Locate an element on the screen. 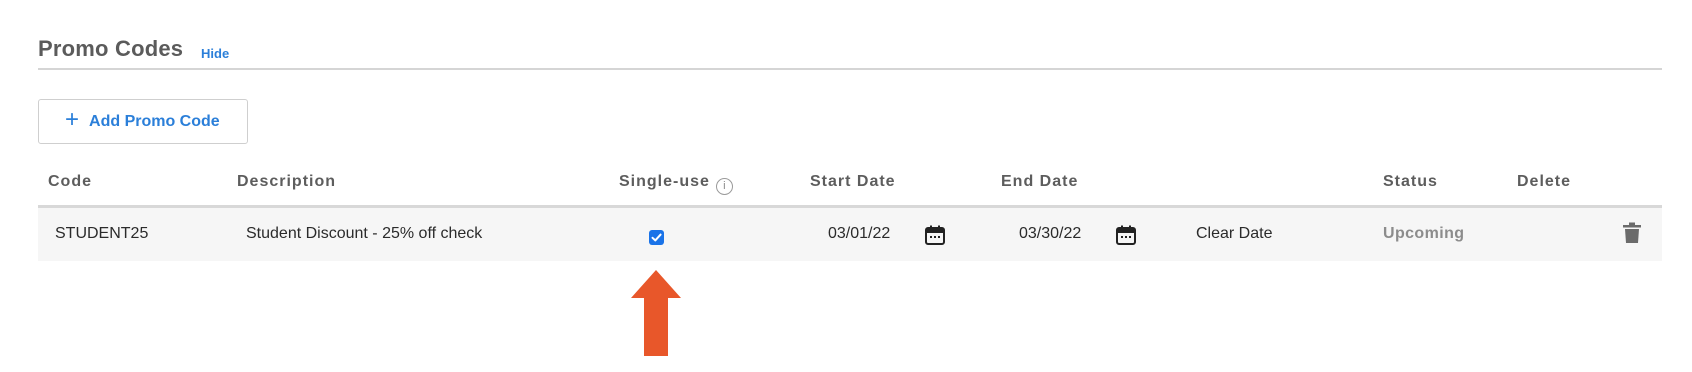 The width and height of the screenshot is (1692, 372). column-header-description: Description is located at coordinates (286, 182).